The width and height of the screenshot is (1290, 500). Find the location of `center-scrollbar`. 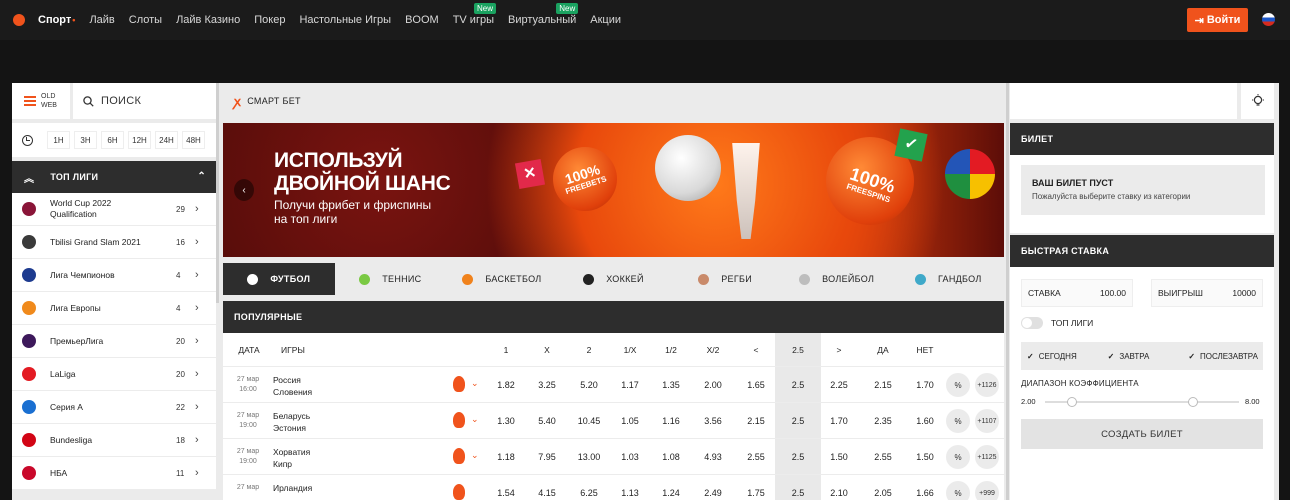

center-scrollbar is located at coordinates (1007, 291).